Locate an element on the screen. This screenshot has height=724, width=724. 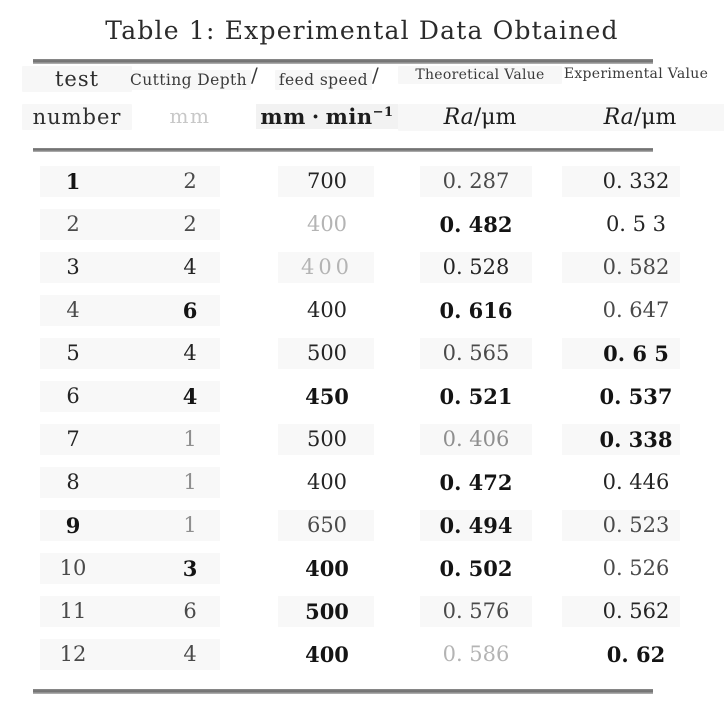
table-cell-theoretical-ra: 0. 576 is located at coordinates (476, 611).